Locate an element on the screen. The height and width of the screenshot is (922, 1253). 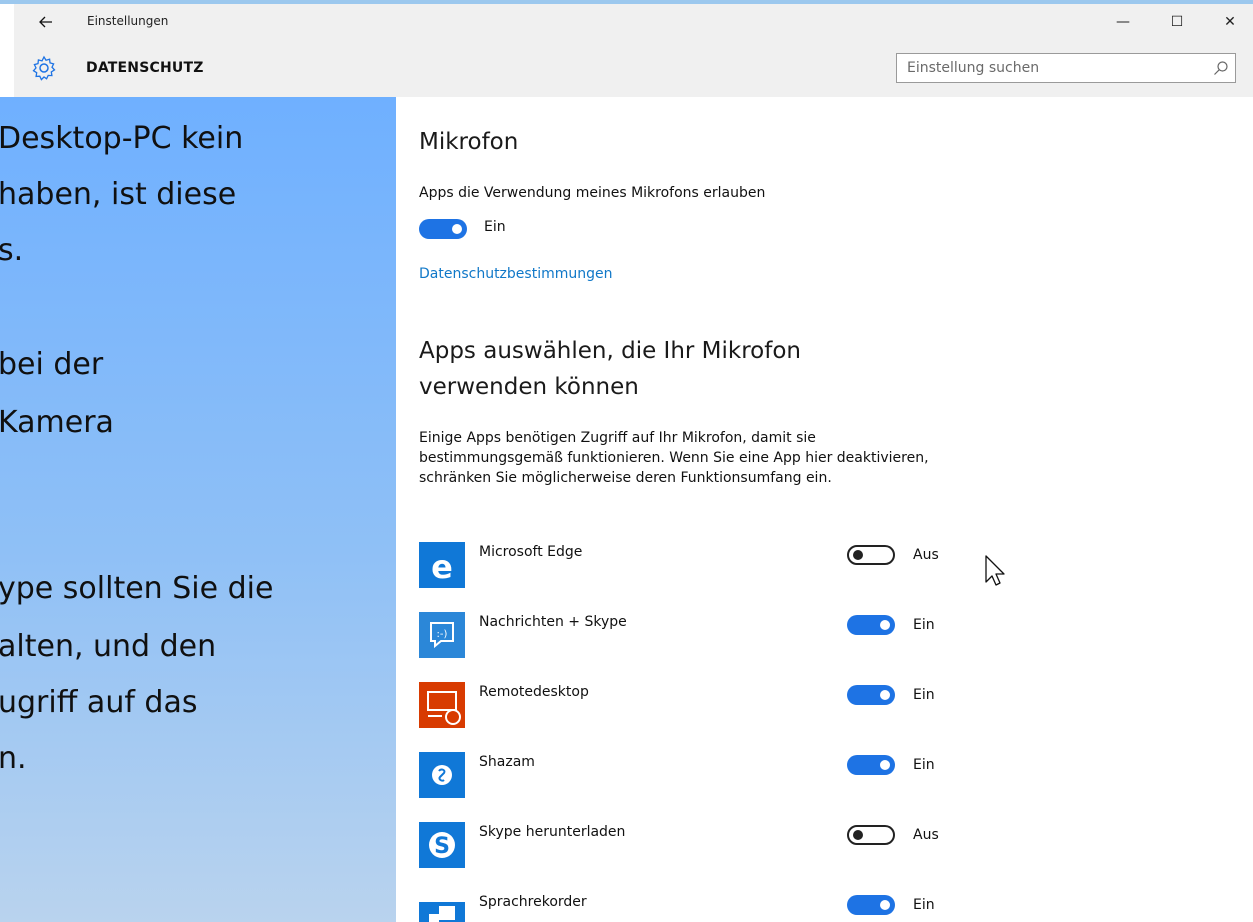
title-bar: Einstellungen — ☐ ✕ is located at coordinates (633, 22).